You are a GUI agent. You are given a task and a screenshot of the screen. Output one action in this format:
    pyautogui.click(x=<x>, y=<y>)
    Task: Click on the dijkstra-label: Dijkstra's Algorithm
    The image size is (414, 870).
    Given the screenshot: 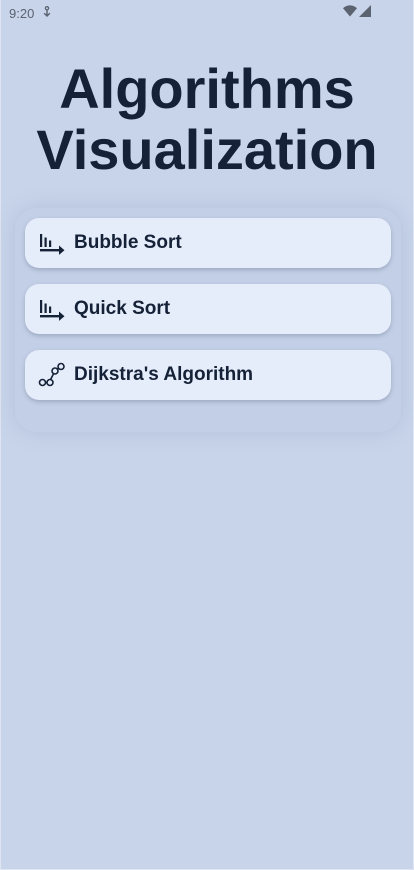 What is the action you would take?
    pyautogui.click(x=164, y=374)
    